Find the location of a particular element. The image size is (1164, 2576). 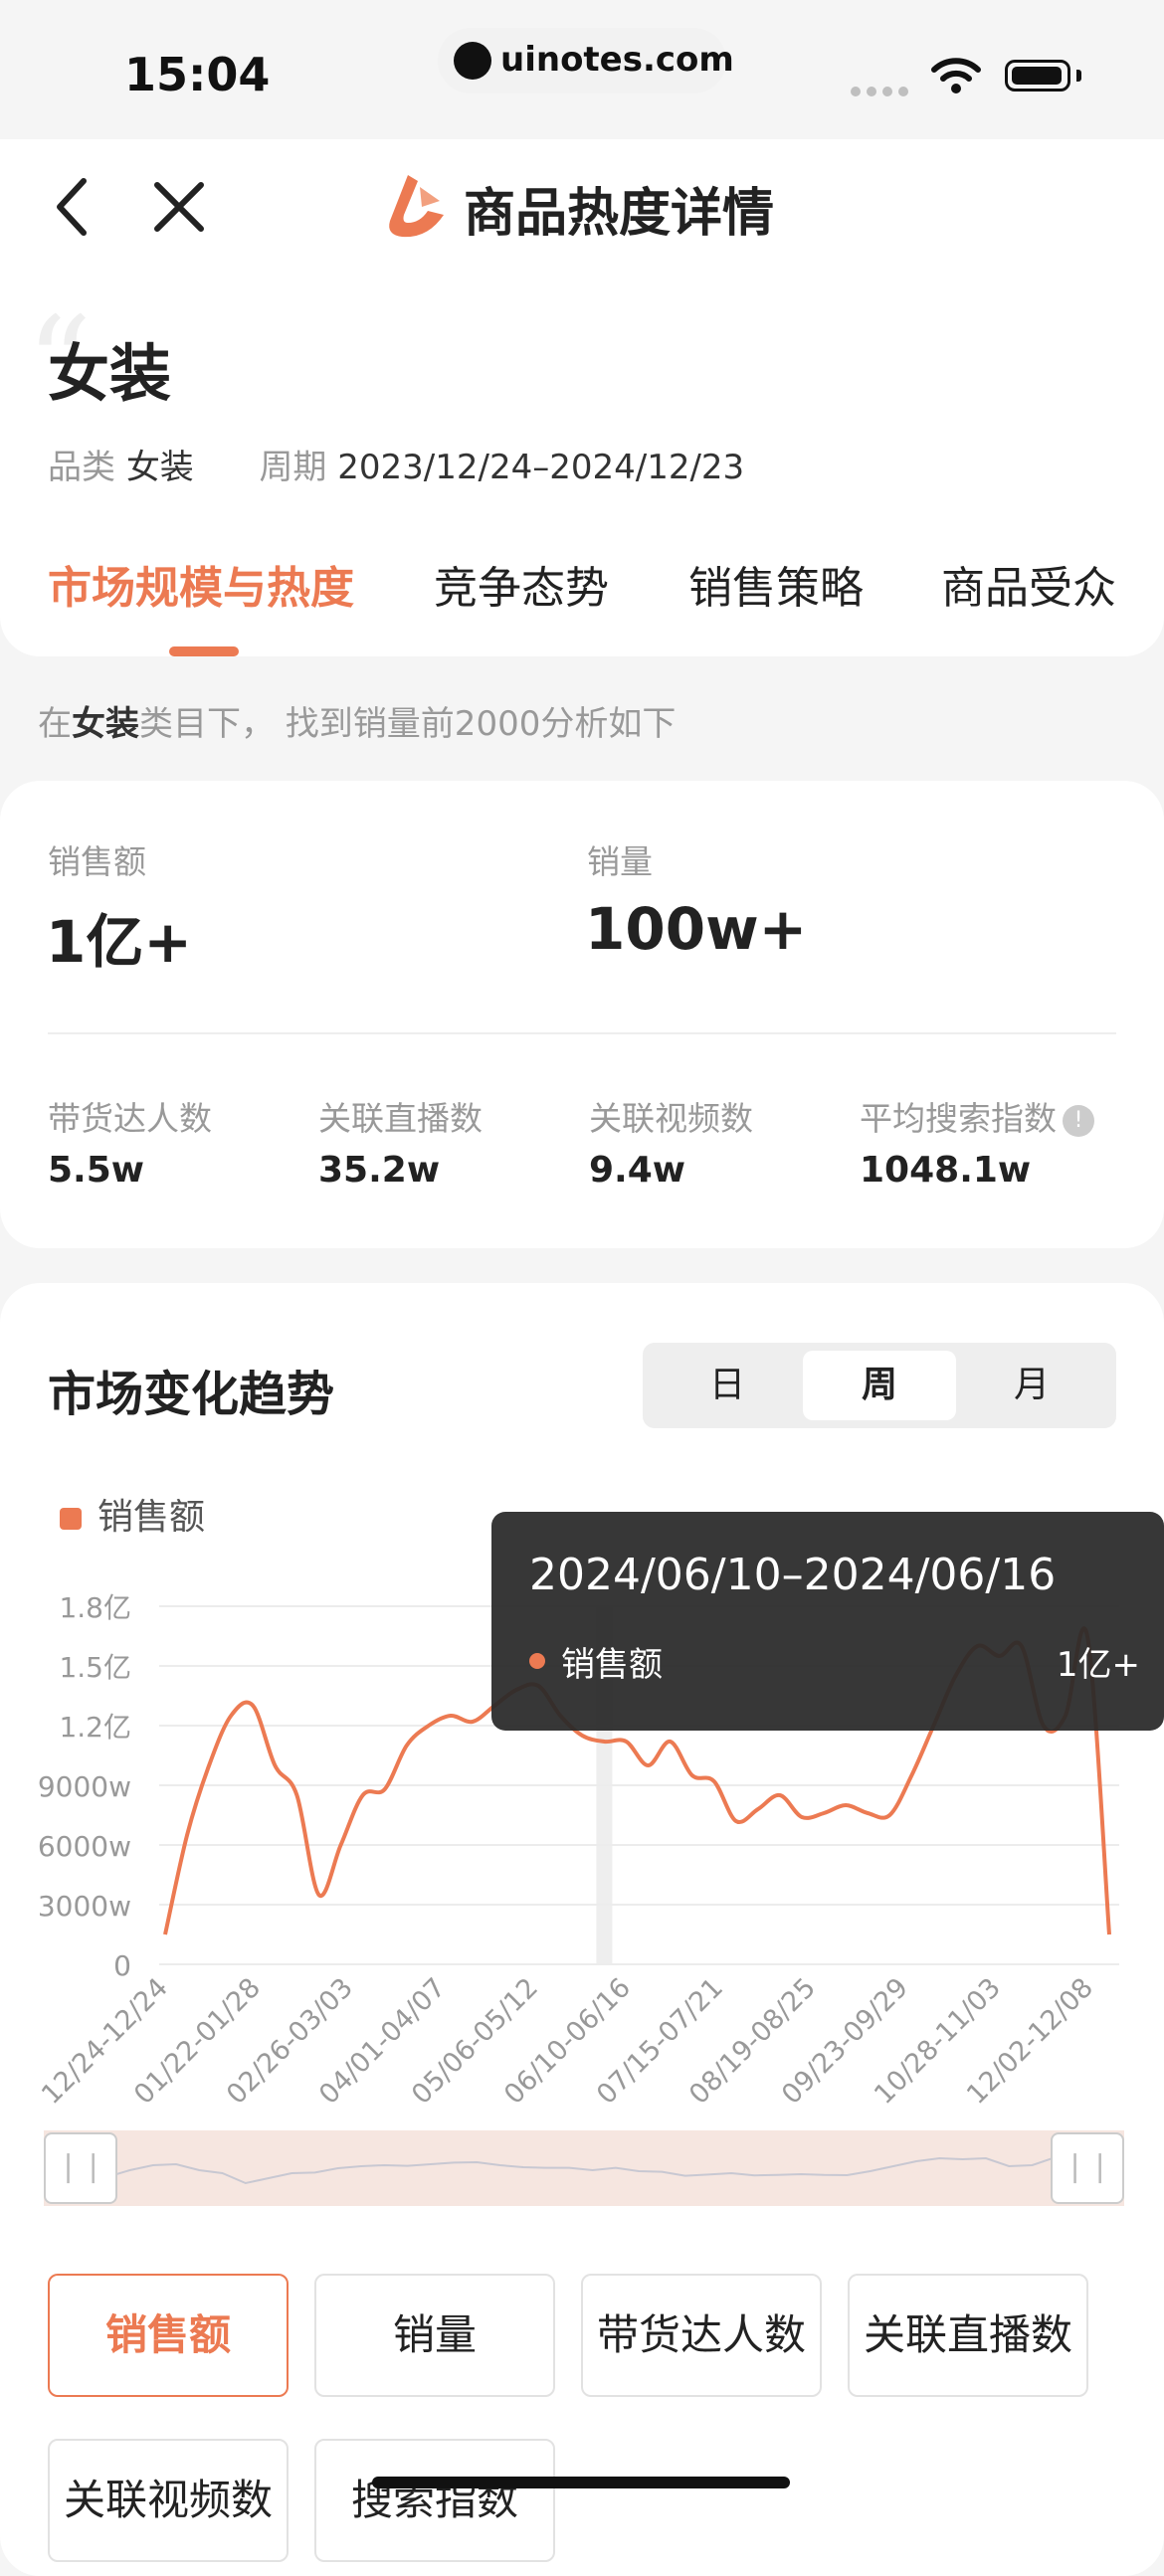

meta-line: 品类 女装 周期 2023/12/24–2024/12/23 is located at coordinates (396, 464).